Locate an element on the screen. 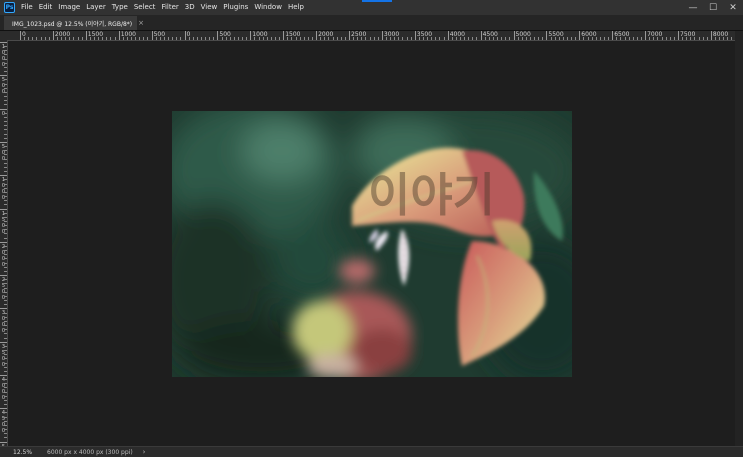 The width and height of the screenshot is (743, 457). menu-filter: Filter is located at coordinates (169, 7).